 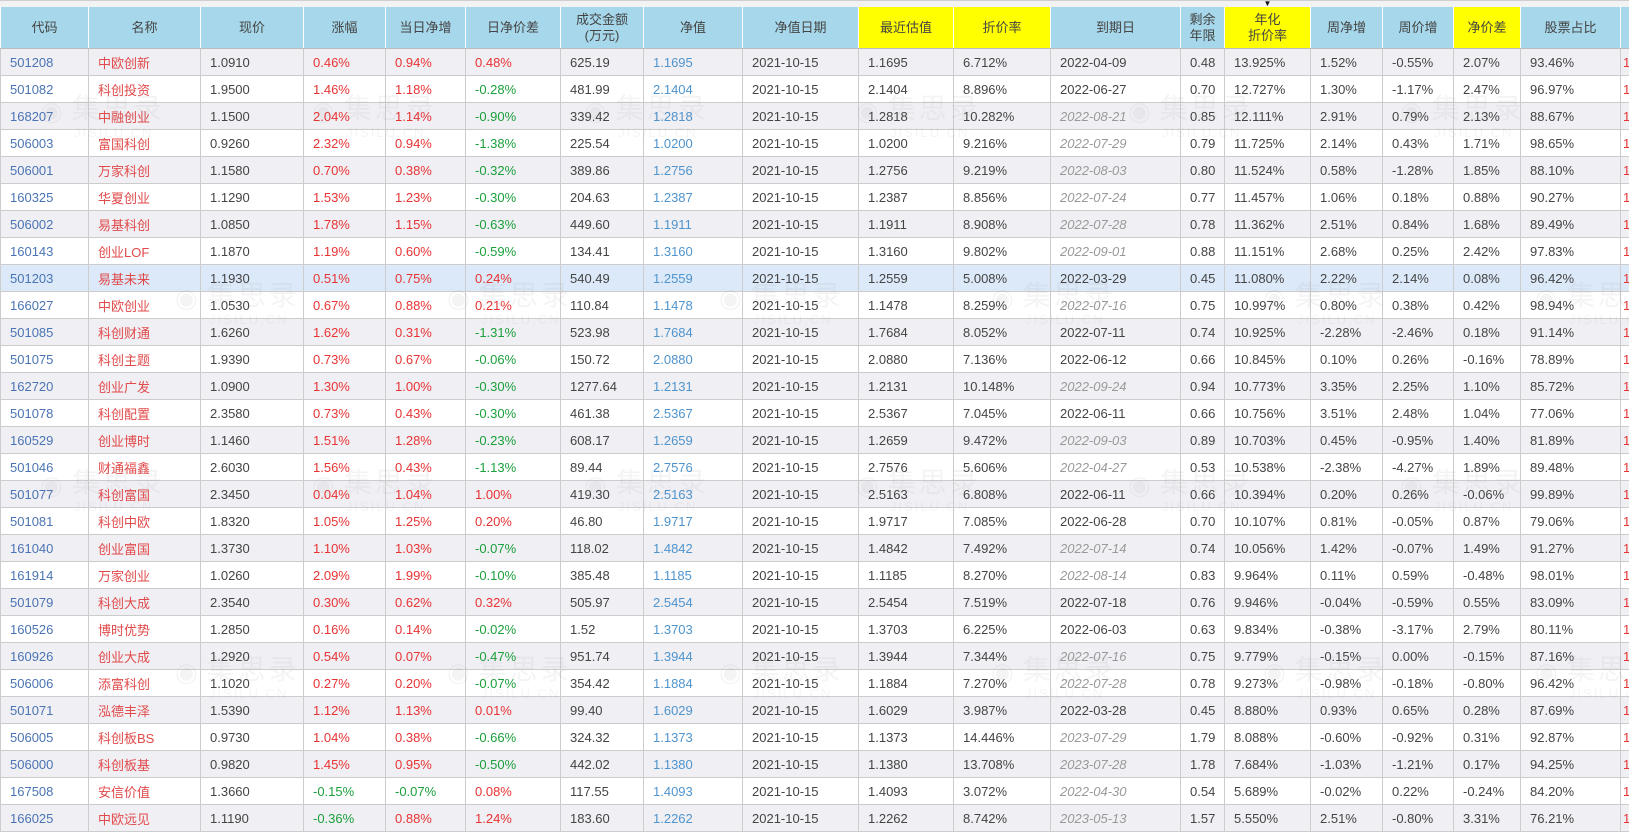 What do you see at coordinates (252, 28) in the screenshot?
I see `col-header-price: 现价` at bounding box center [252, 28].